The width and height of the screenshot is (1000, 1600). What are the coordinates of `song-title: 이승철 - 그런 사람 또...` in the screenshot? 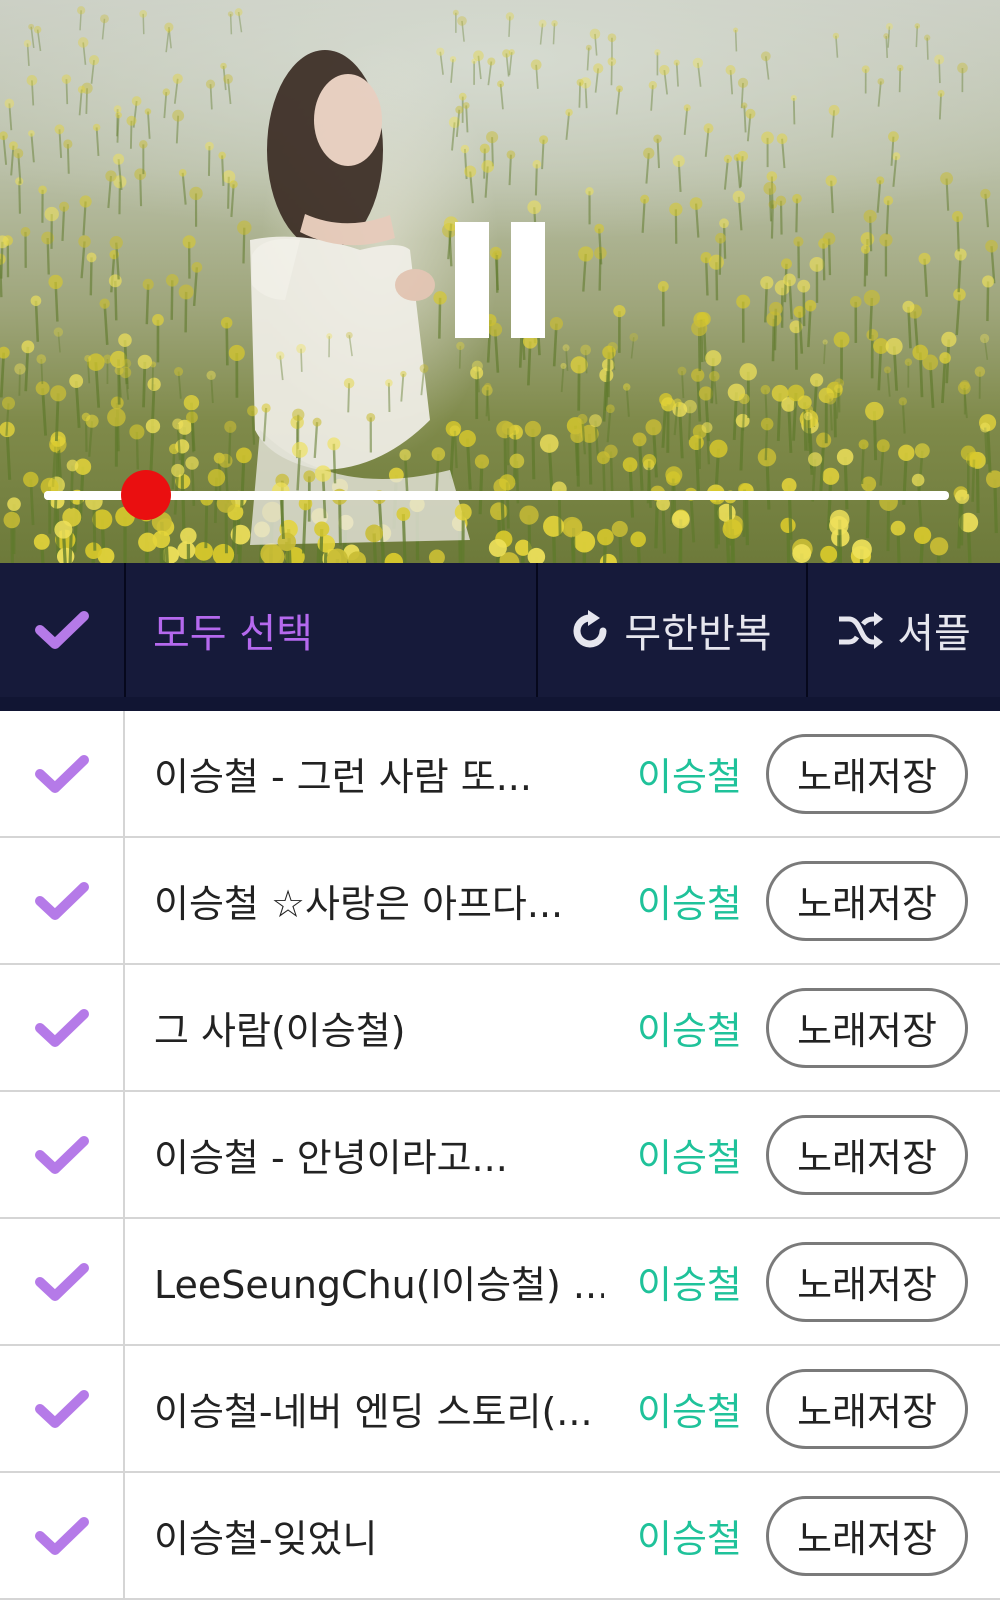 It's located at (379, 773).